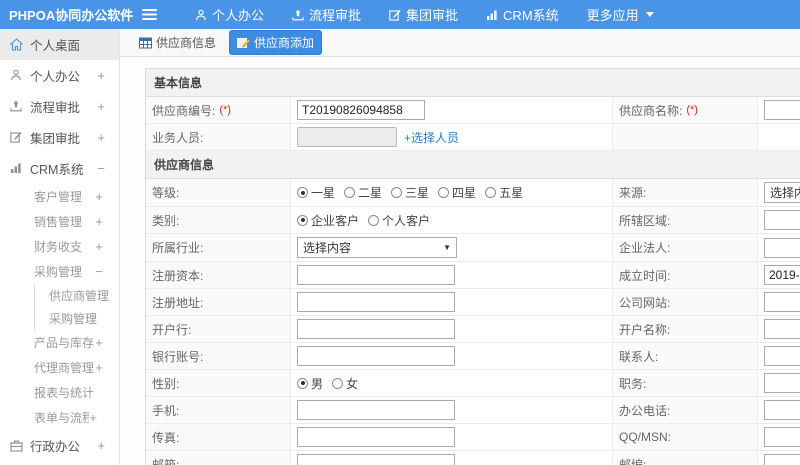 The width and height of the screenshot is (800, 465). What do you see at coordinates (620, 14) in the screenshot?
I see `nav-more-apps: 更多应用` at bounding box center [620, 14].